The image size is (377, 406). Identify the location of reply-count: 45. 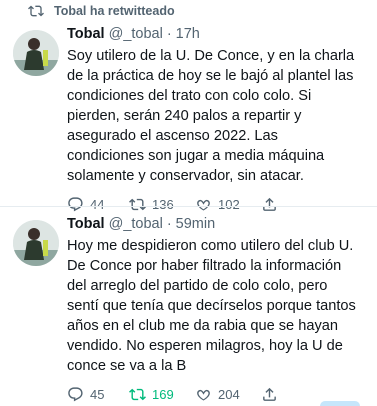
(97, 394).